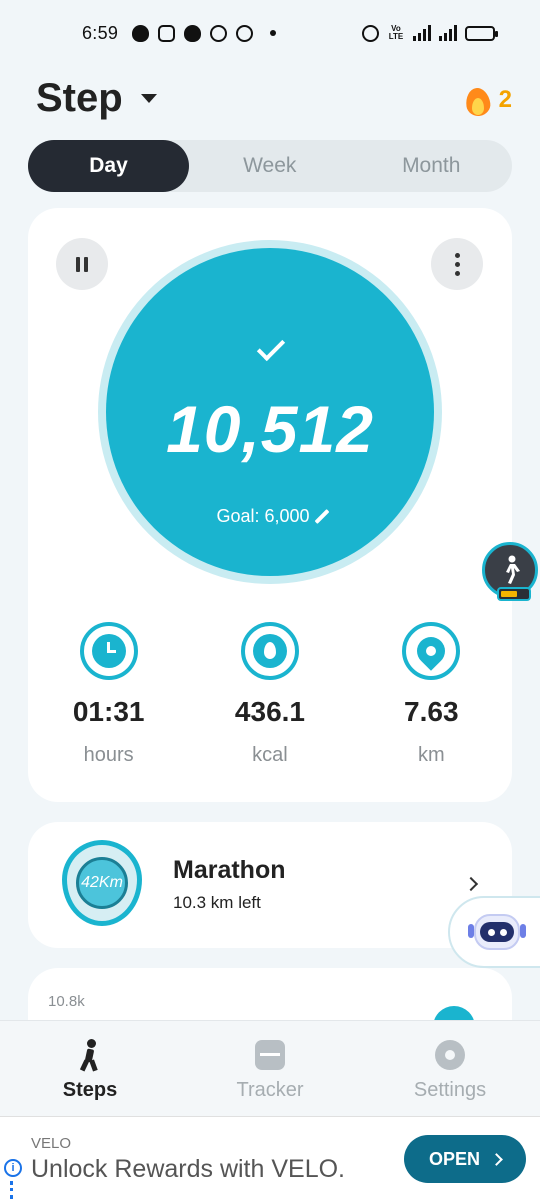  What do you see at coordinates (481, 33) in the screenshot?
I see `battery-icon` at bounding box center [481, 33].